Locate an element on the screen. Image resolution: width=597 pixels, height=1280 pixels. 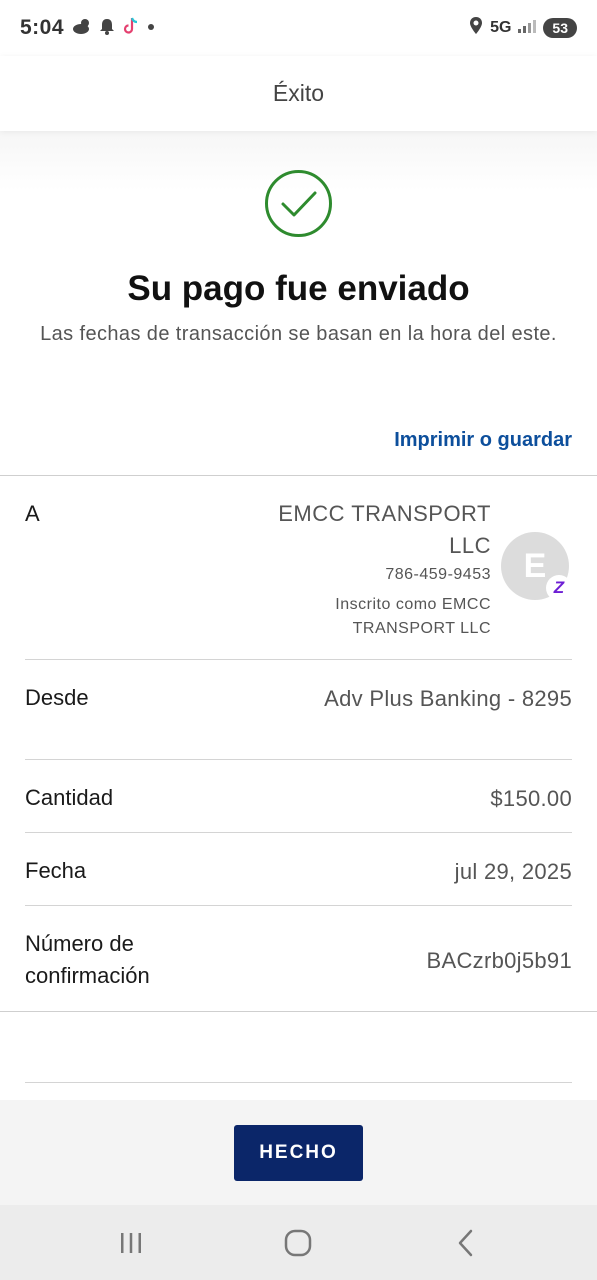
payee-enrolled-name: Inscrito como EMCC TRANSPORT LLC is located at coordinates (413, 616).